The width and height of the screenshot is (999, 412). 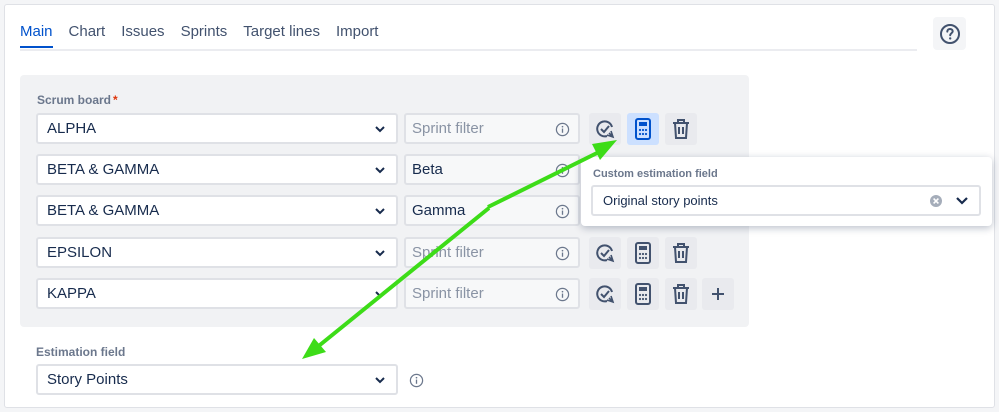 I want to click on plus-icon, so click(x=718, y=294).